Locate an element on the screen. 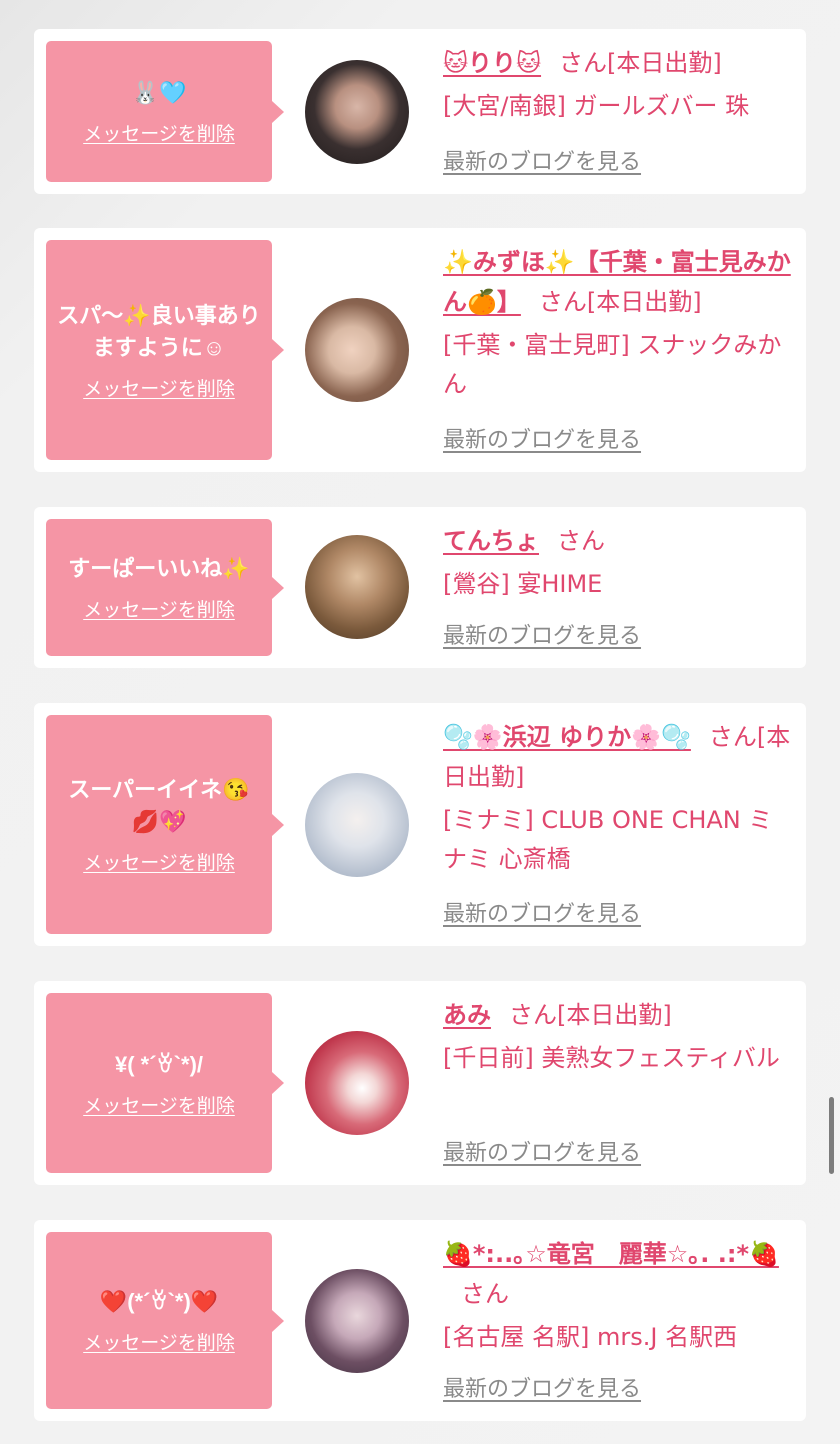  message-bubble: スーパーイイネ😘💋💖 メッセージを削除 is located at coordinates (165, 824).